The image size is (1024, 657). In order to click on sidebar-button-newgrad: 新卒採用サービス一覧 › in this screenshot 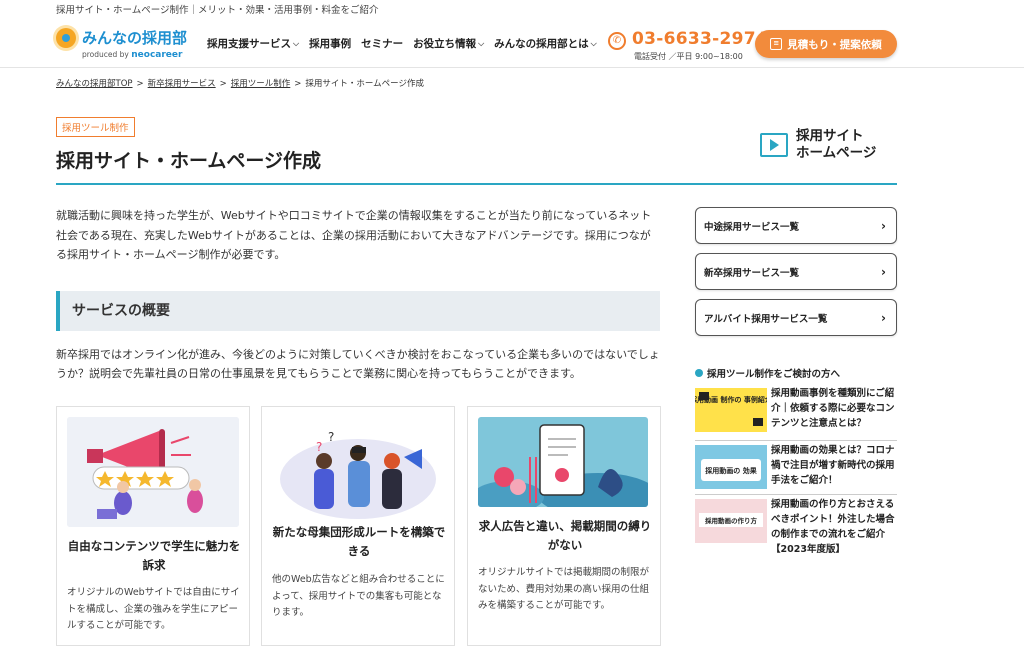, I will do `click(796, 271)`.